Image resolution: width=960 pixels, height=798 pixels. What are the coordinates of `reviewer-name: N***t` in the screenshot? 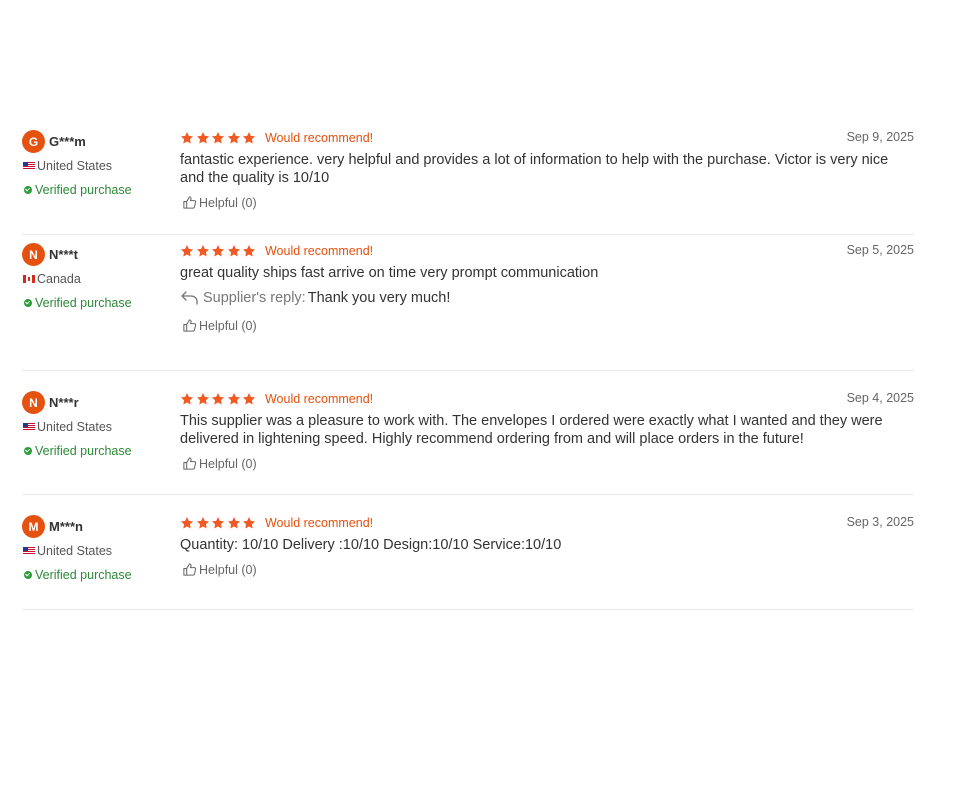 It's located at (63, 254).